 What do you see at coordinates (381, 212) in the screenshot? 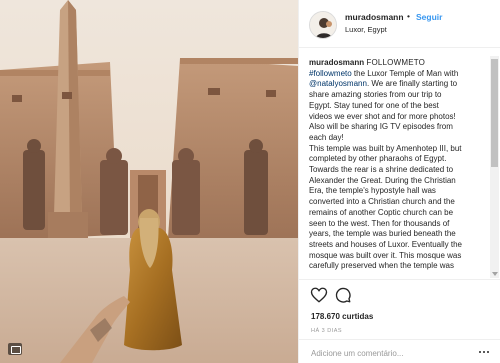
I see `caption-line: remains of another Coptic church can be` at bounding box center [381, 212].